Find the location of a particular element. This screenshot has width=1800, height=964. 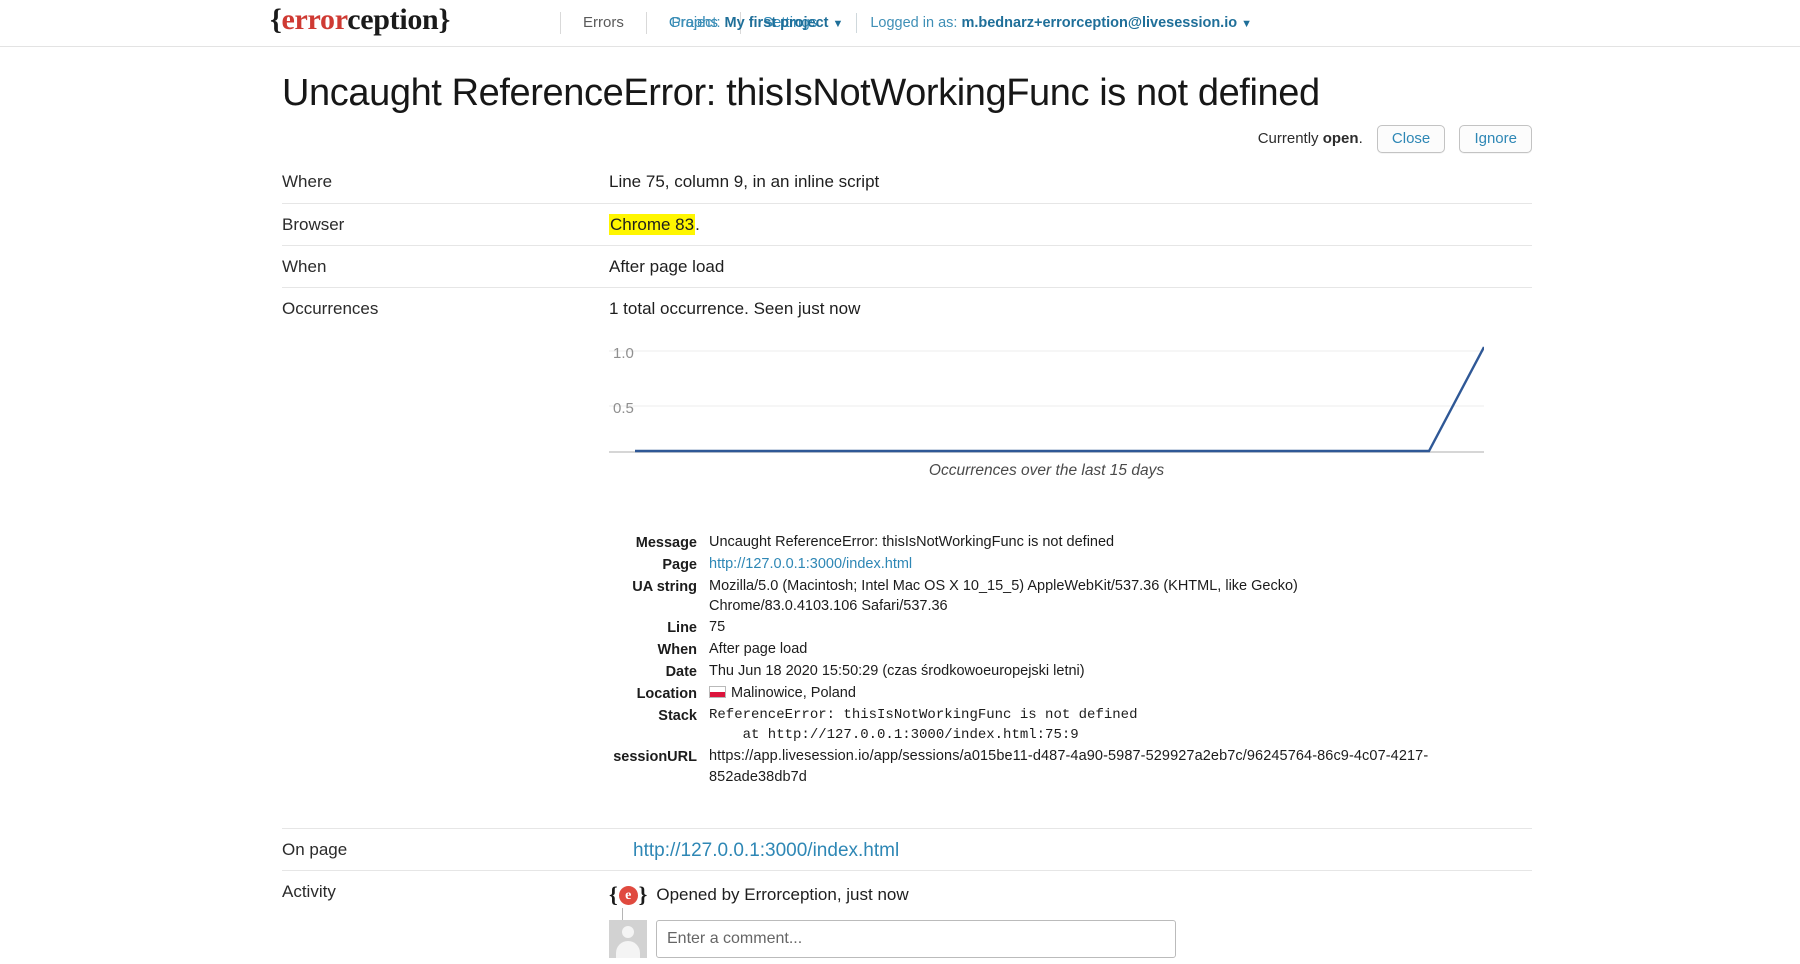

nav-item-errors: Errors is located at coordinates (603, 23).